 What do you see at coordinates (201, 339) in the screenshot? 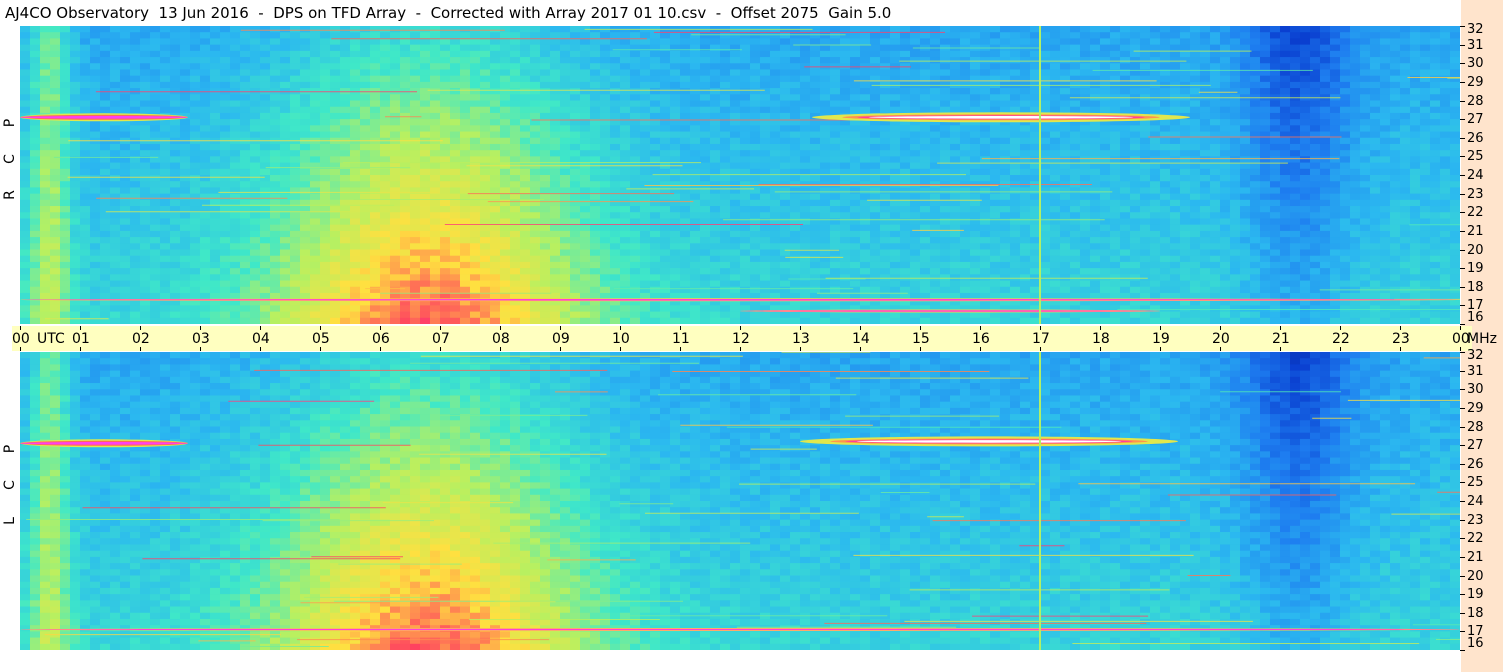
I see `utc-tick-label: 03` at bounding box center [201, 339].